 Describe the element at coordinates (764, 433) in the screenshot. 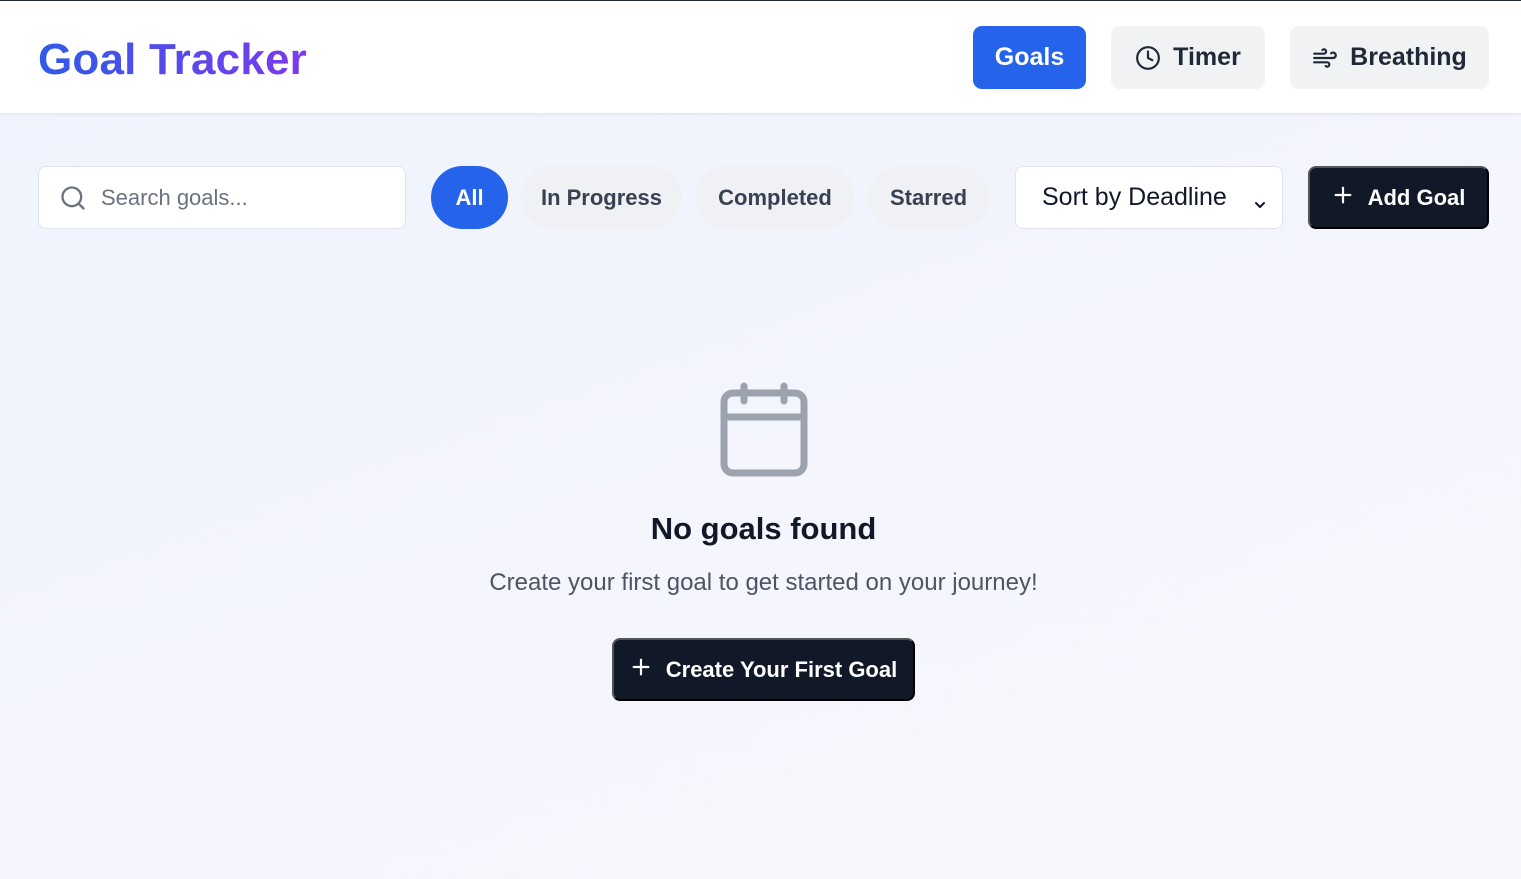

I see `calendar-icon` at that location.